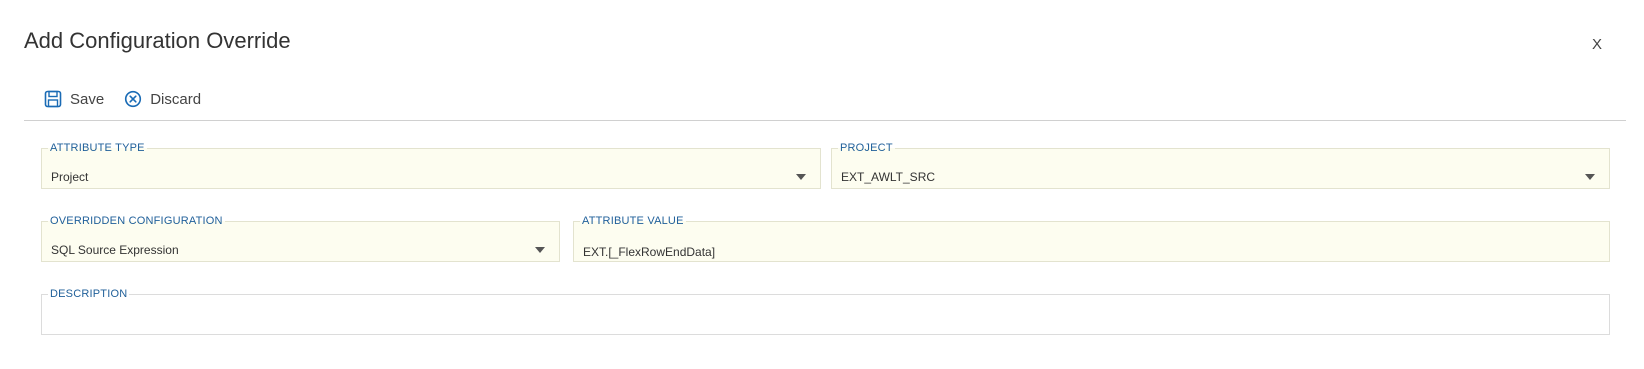  Describe the element at coordinates (157, 40) in the screenshot. I see `dialog-title: Add Configuration Override` at that location.